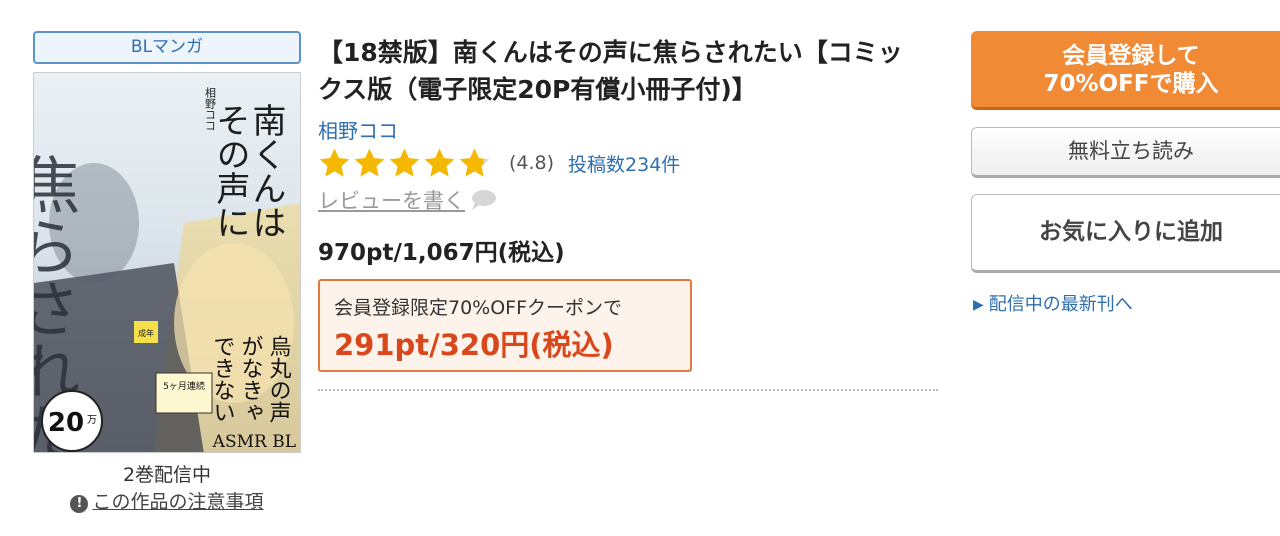 The image size is (1280, 536). What do you see at coordinates (532, 163) in the screenshot?
I see `rating-value: (4.8)` at bounding box center [532, 163].